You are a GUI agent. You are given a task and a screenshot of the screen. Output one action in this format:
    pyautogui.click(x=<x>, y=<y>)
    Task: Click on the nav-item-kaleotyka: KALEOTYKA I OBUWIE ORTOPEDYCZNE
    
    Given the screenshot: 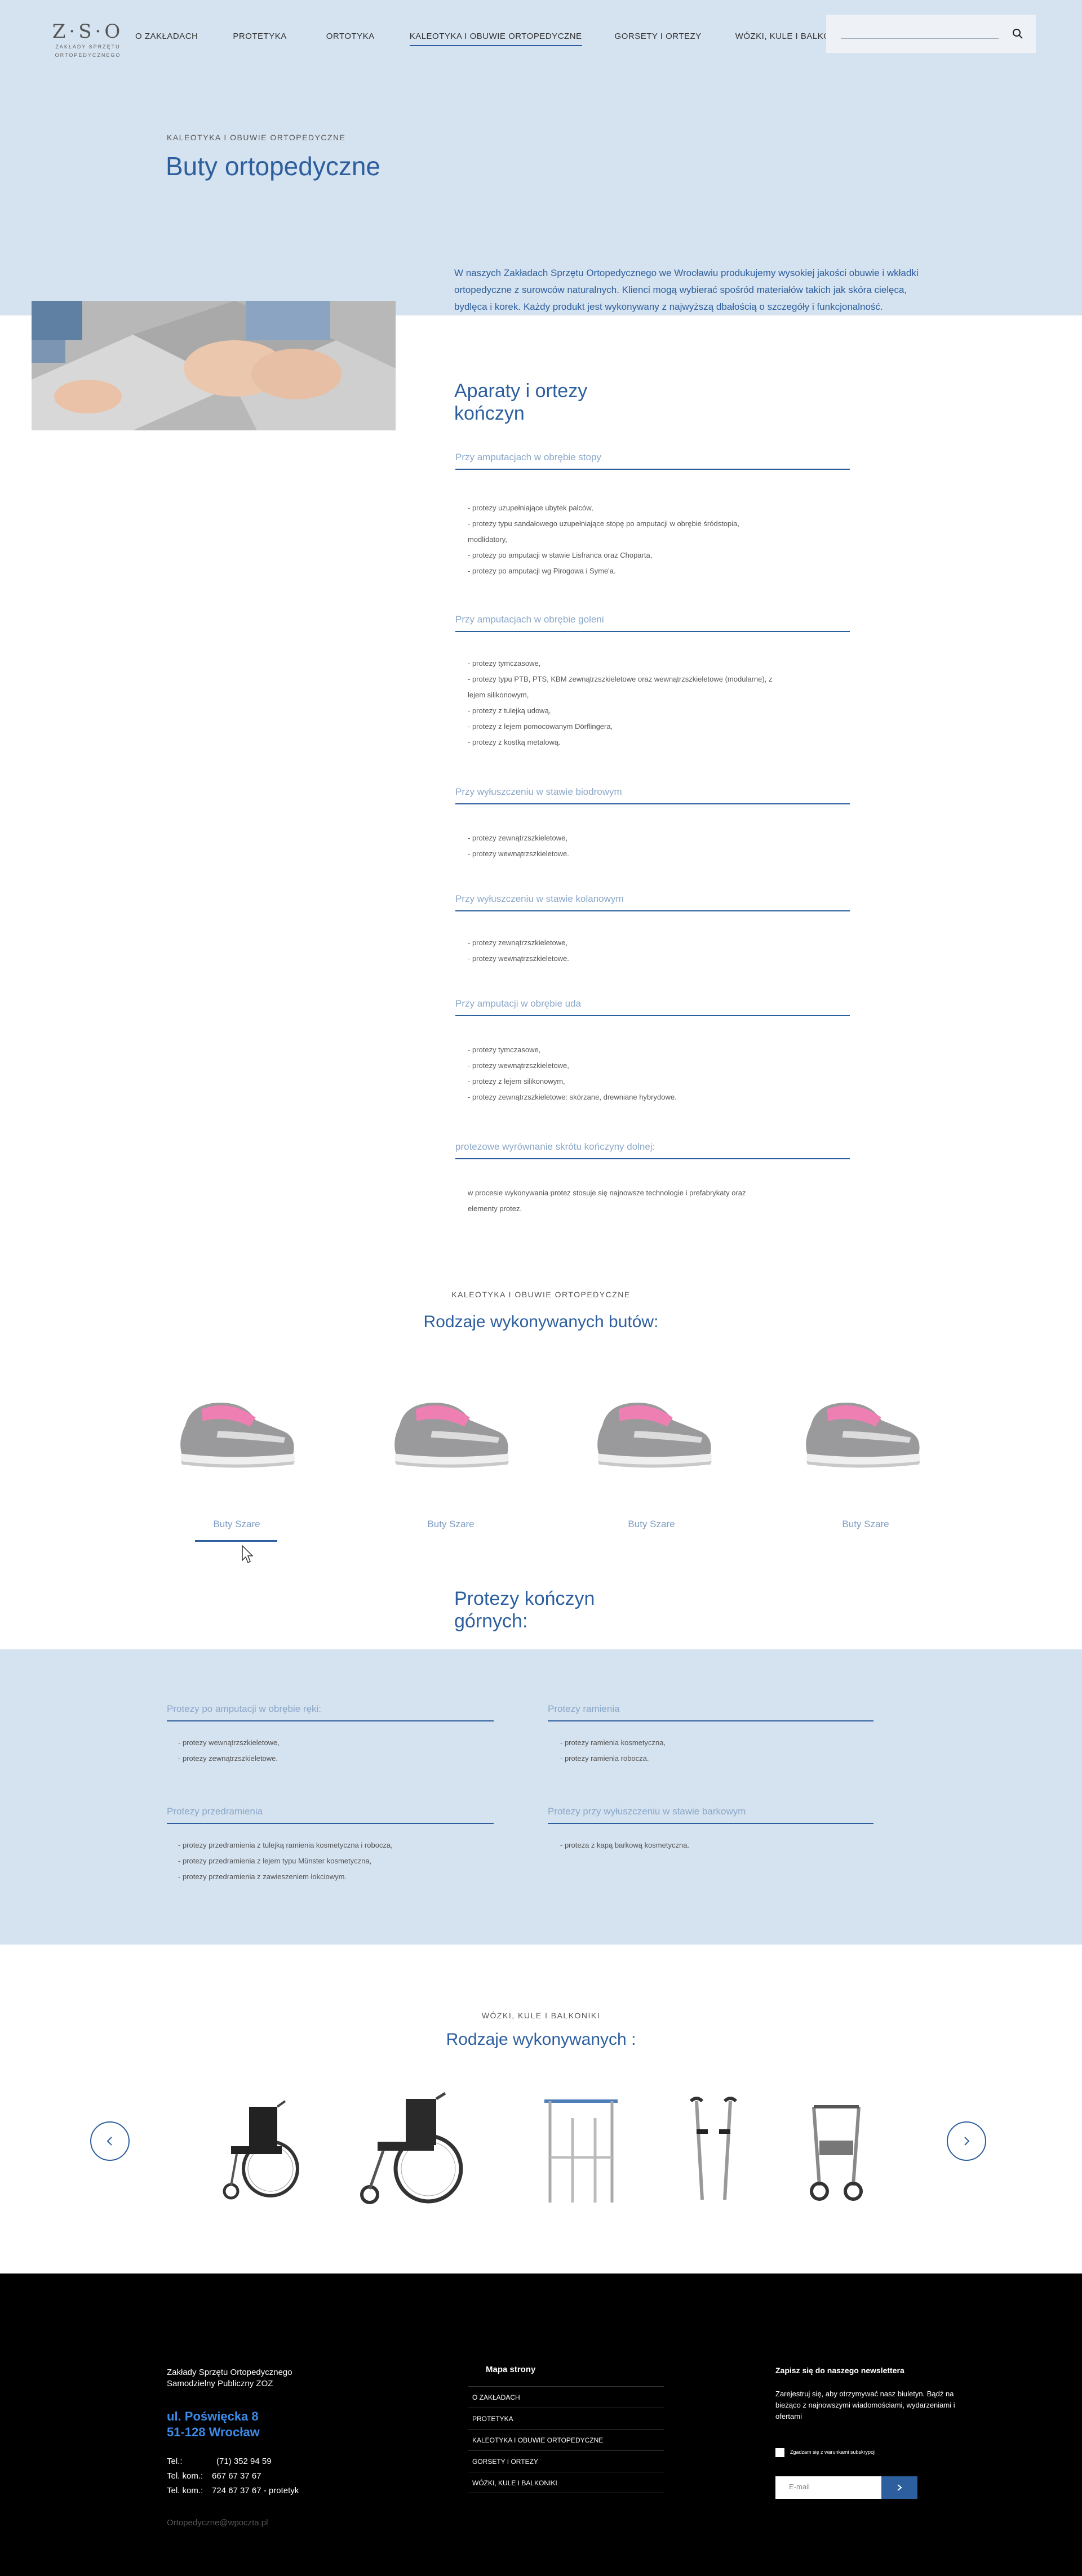 What is the action you would take?
    pyautogui.click(x=496, y=37)
    